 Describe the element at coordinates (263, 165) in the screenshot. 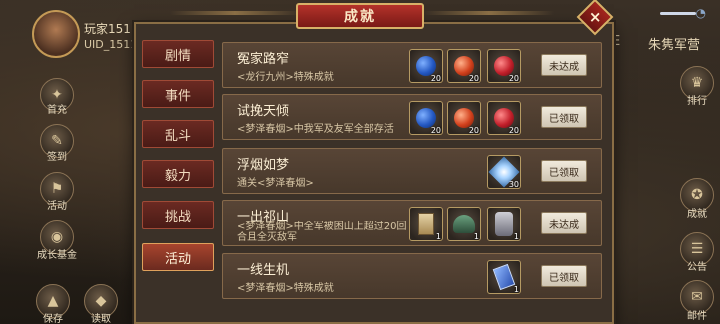

I see `achievement-title: 浮烟如梦` at that location.